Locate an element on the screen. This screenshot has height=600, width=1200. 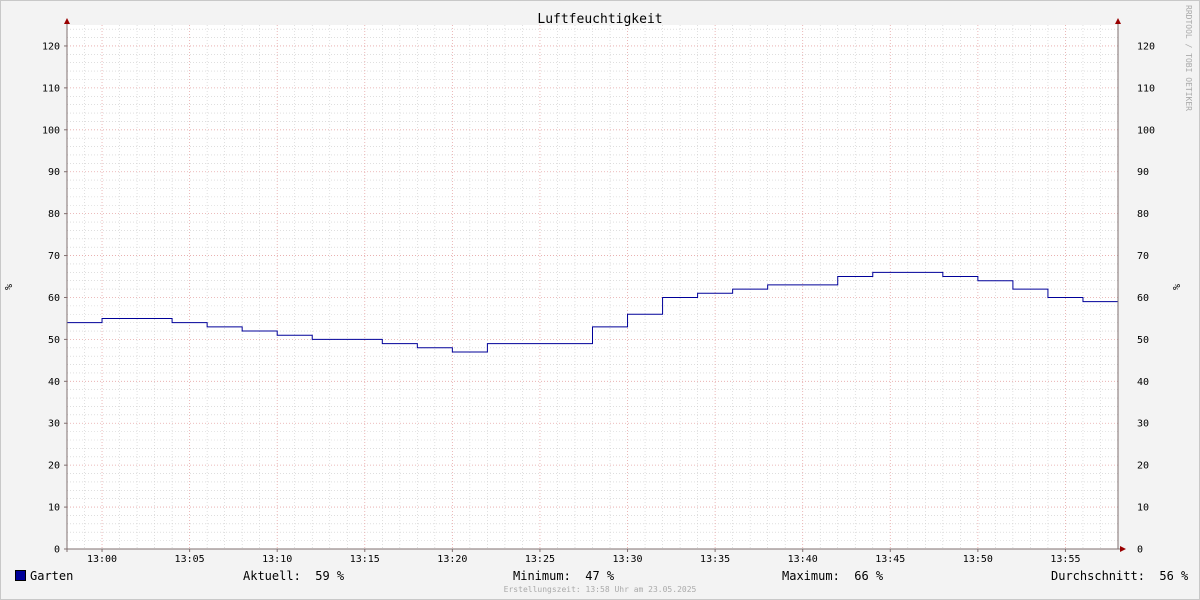
y-tick-label-left: 40 is located at coordinates (54, 382).